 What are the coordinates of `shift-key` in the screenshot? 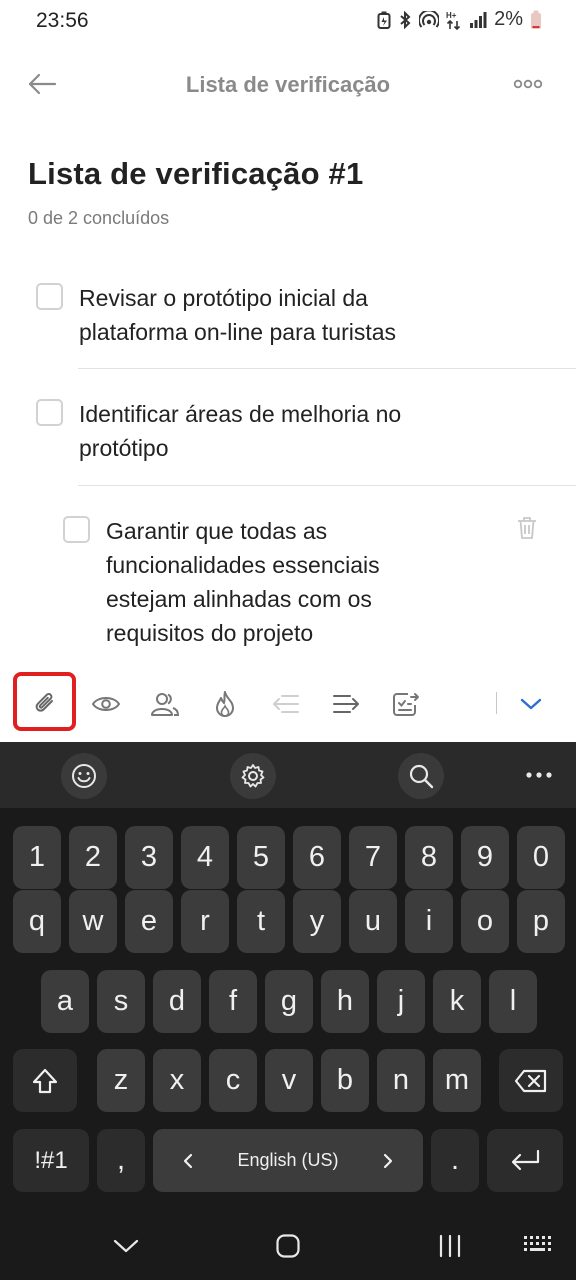 It's located at (45, 1080).